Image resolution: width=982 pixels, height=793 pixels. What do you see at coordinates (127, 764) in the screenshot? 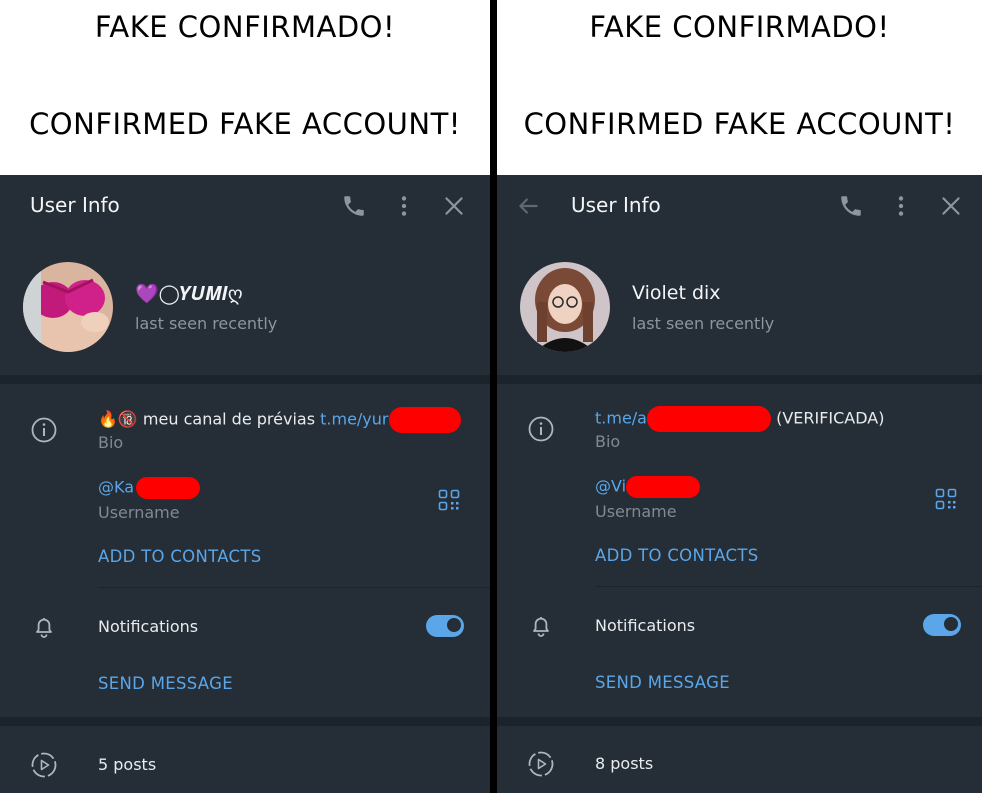
I see `posts-count: 5 posts` at bounding box center [127, 764].